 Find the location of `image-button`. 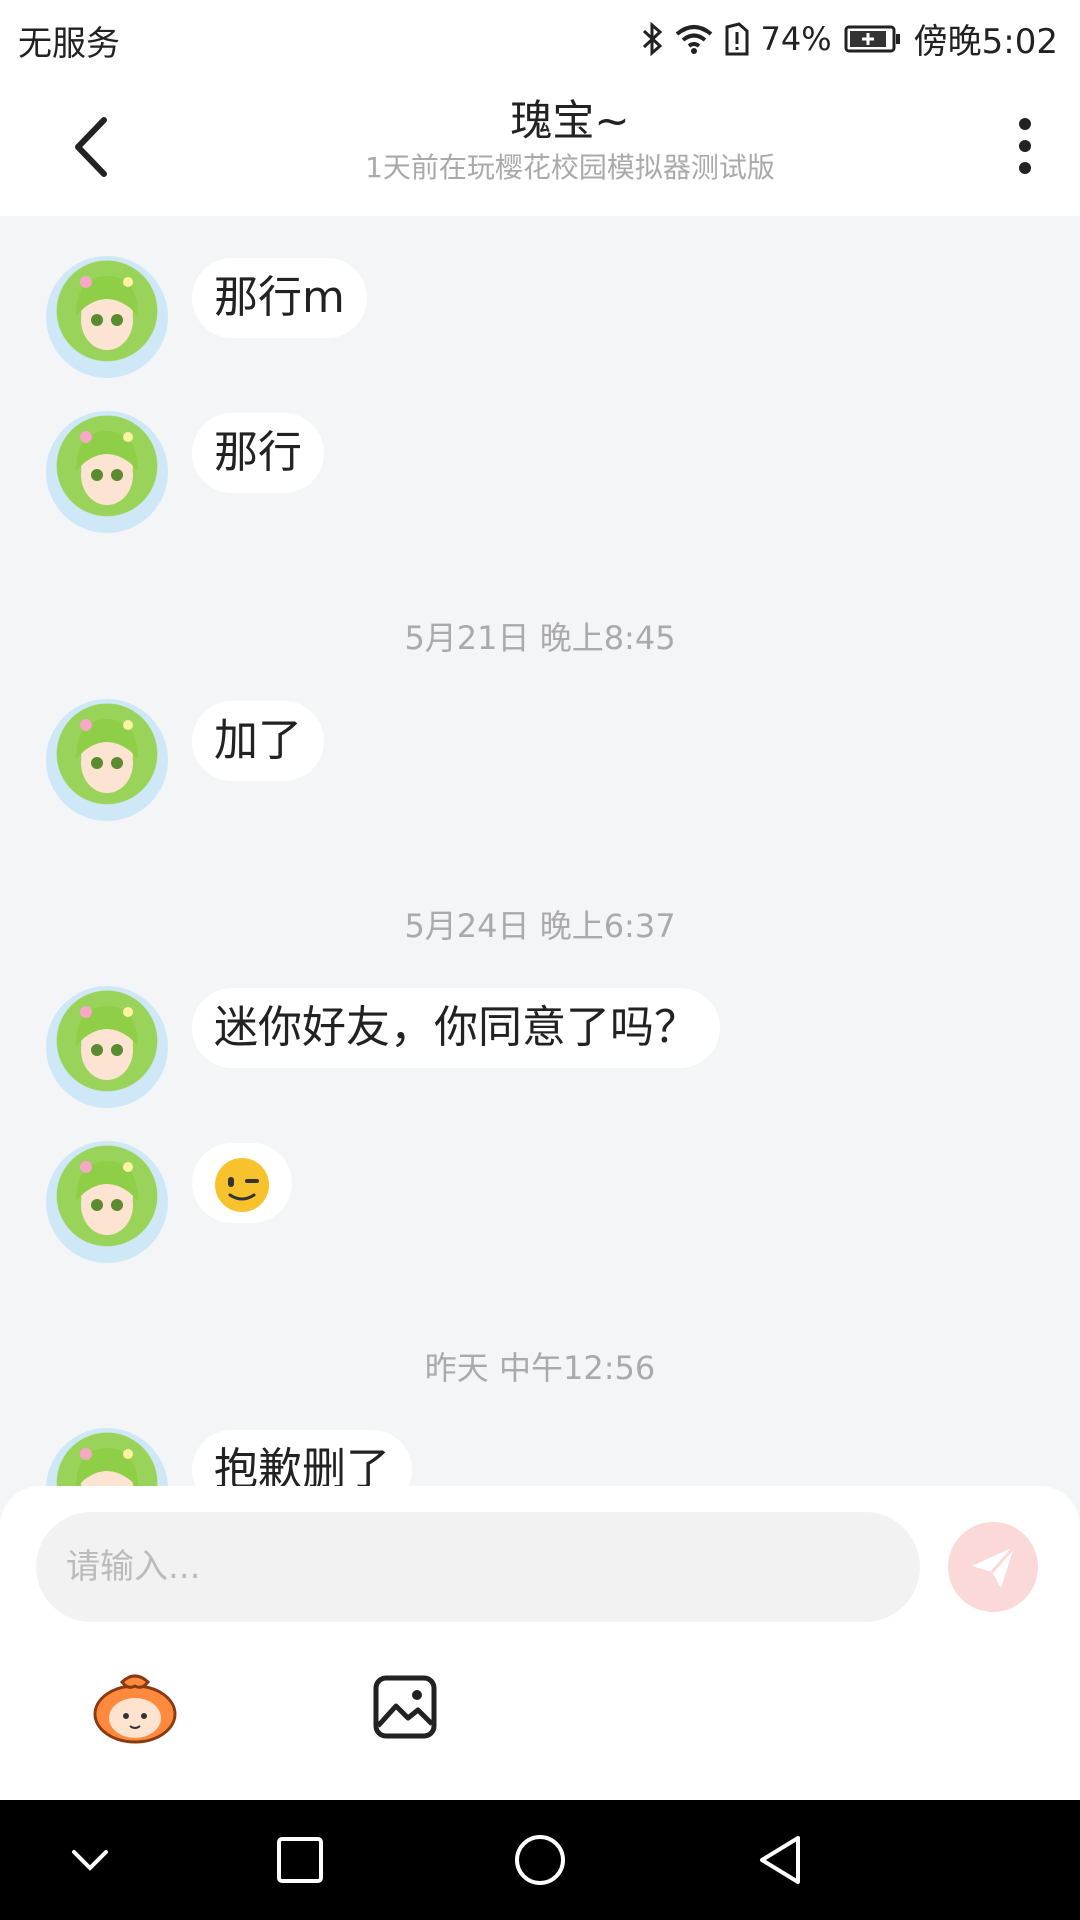

image-button is located at coordinates (405, 1707).